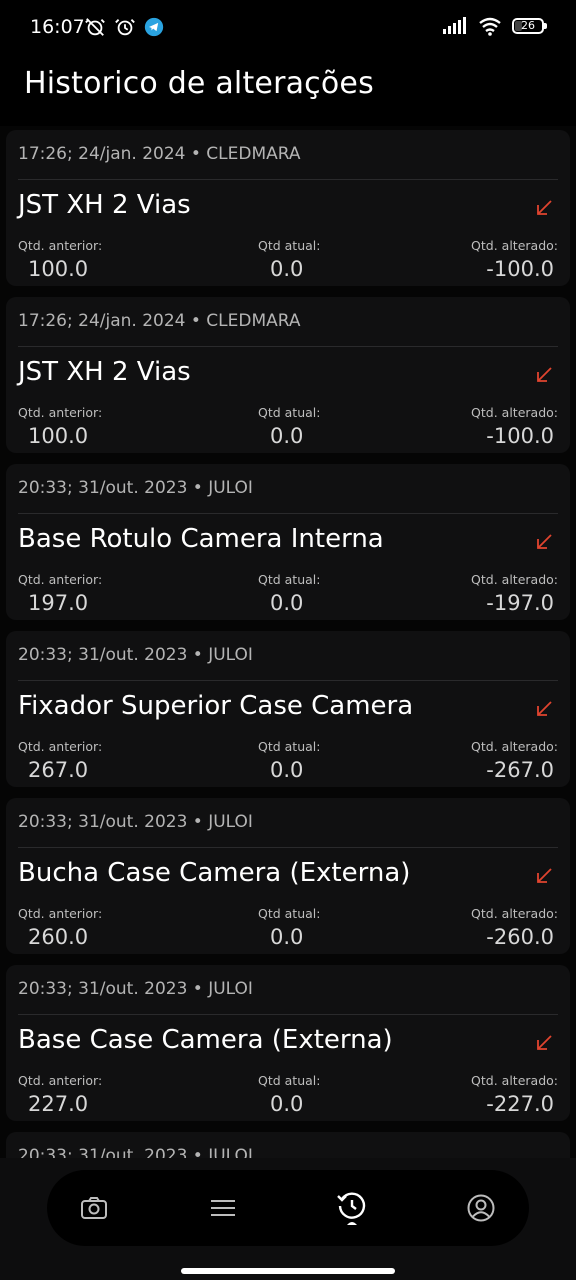 The width and height of the screenshot is (576, 1280). I want to click on changed-qty: Qtd. alterado: -260.0, so click(514, 927).